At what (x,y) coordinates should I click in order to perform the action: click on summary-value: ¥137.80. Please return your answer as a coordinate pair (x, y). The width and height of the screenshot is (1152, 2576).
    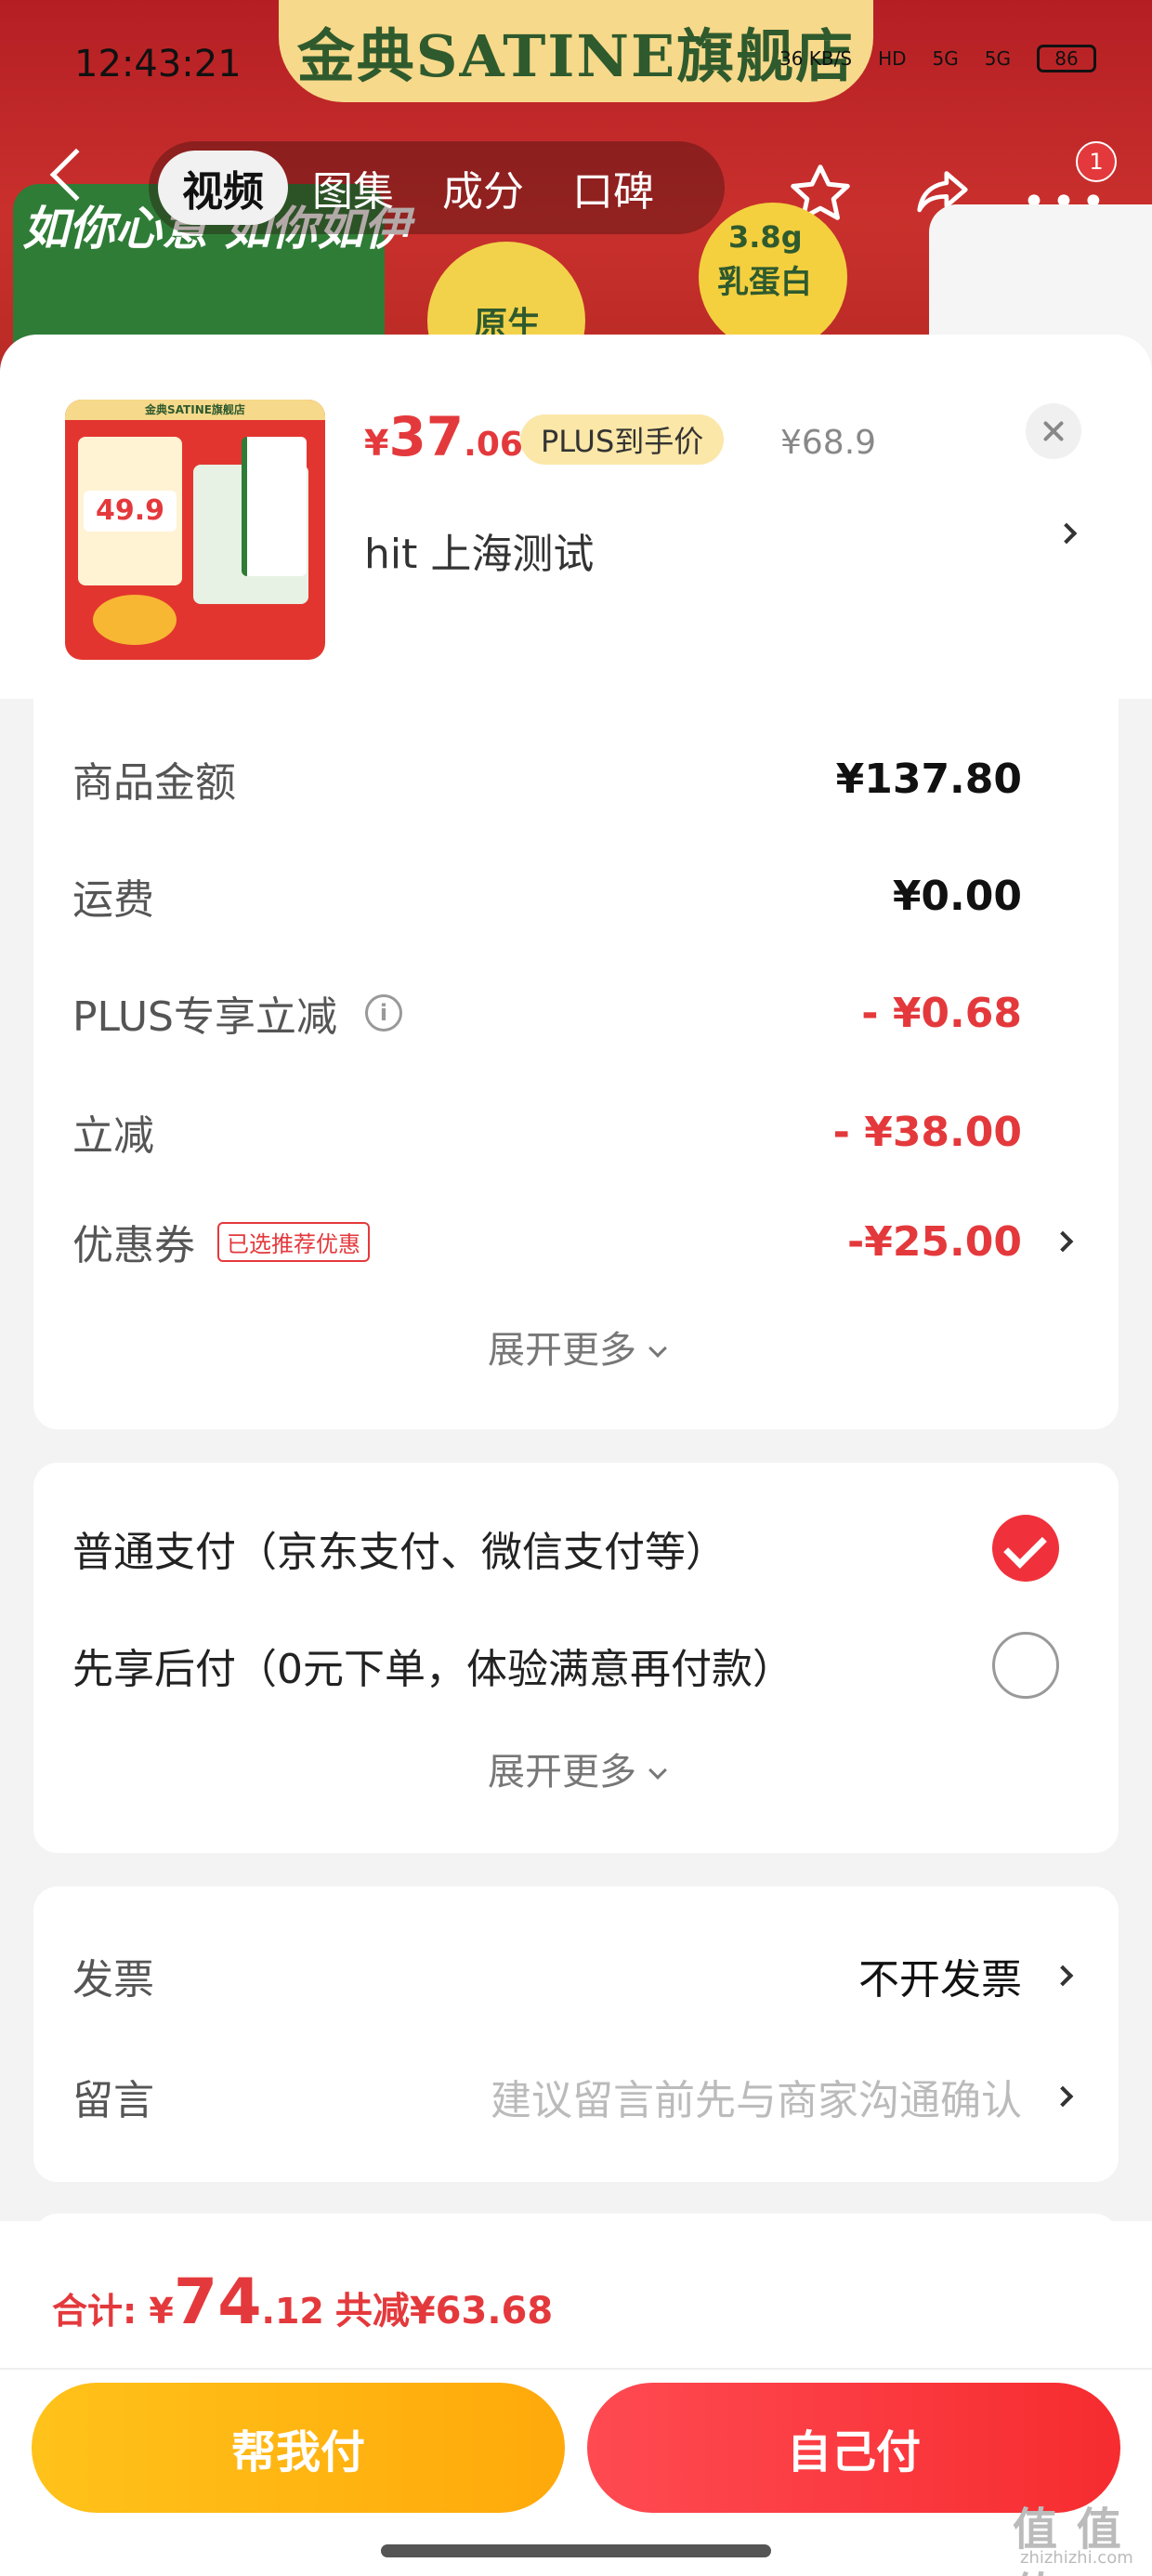
    Looking at the image, I should click on (928, 779).